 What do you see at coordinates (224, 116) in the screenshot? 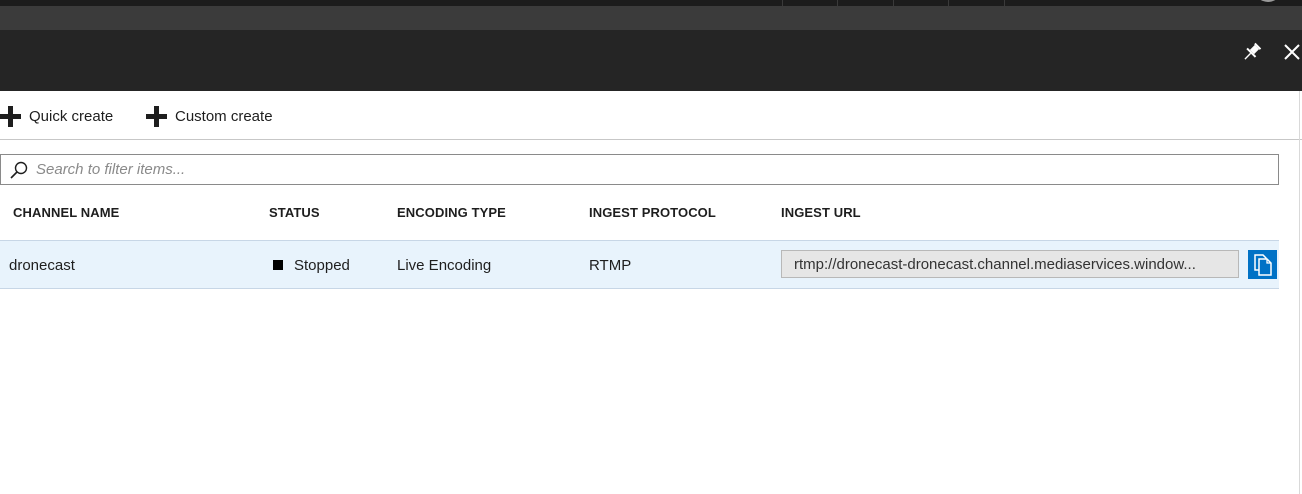
I see `custom-create-label: Custom create` at bounding box center [224, 116].